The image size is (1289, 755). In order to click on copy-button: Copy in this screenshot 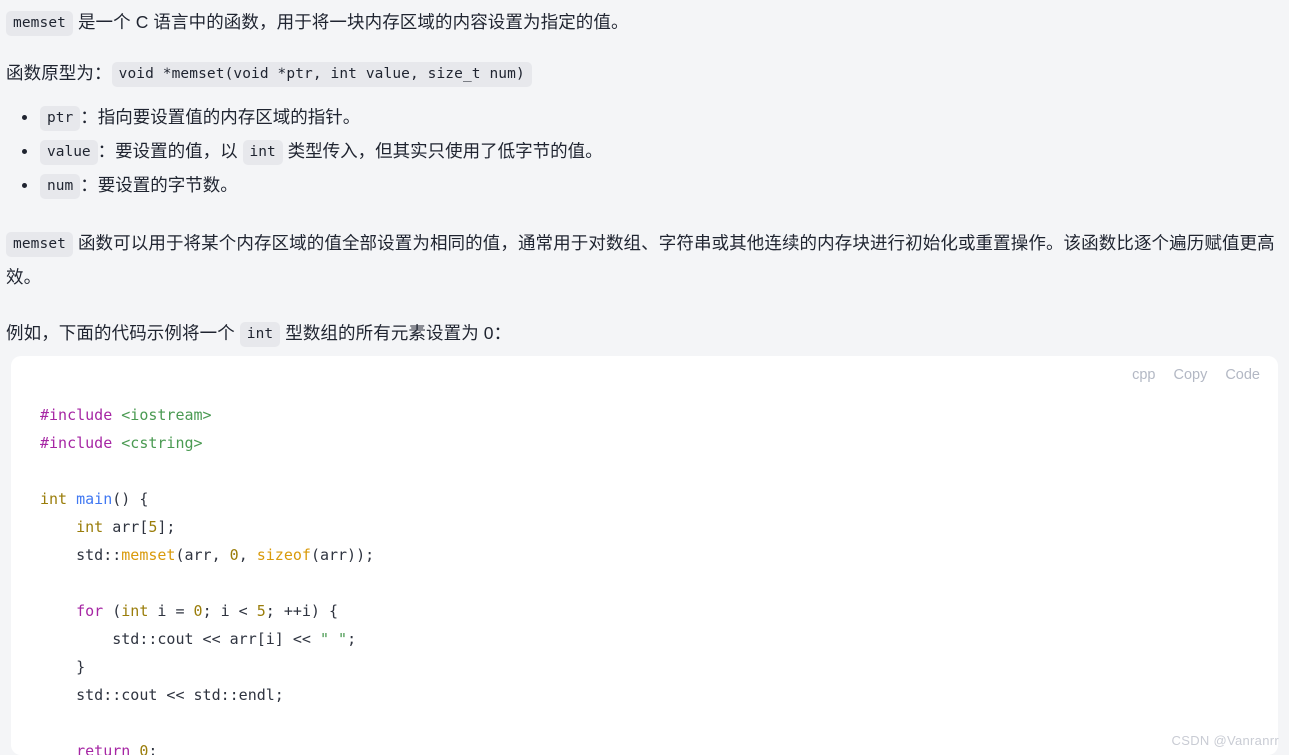, I will do `click(1190, 375)`.